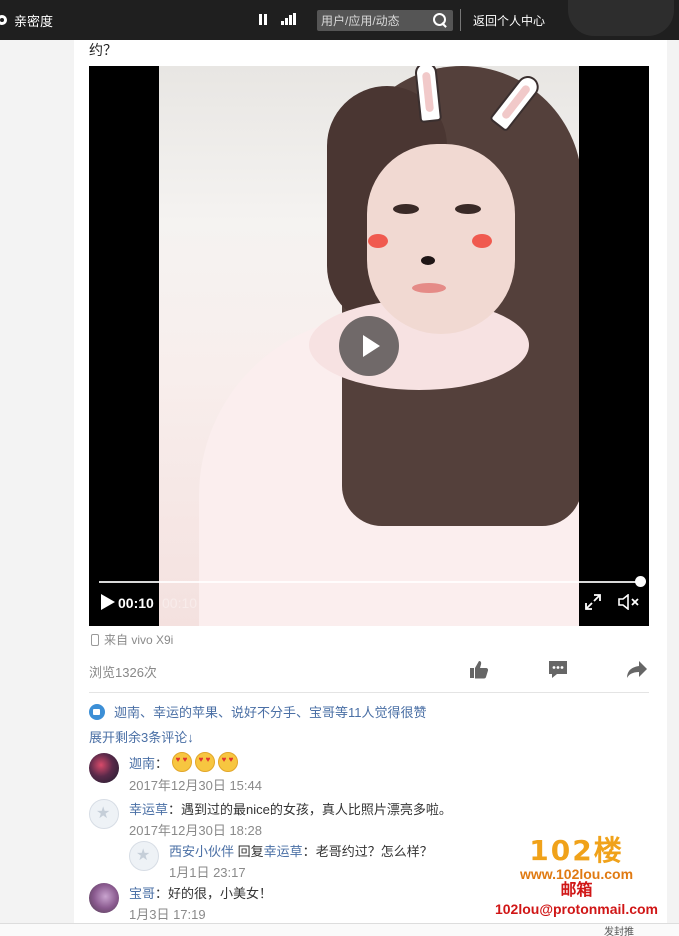 This screenshot has height=936, width=679. I want to click on comment-text: 好的很，小美女！, so click(220, 893).